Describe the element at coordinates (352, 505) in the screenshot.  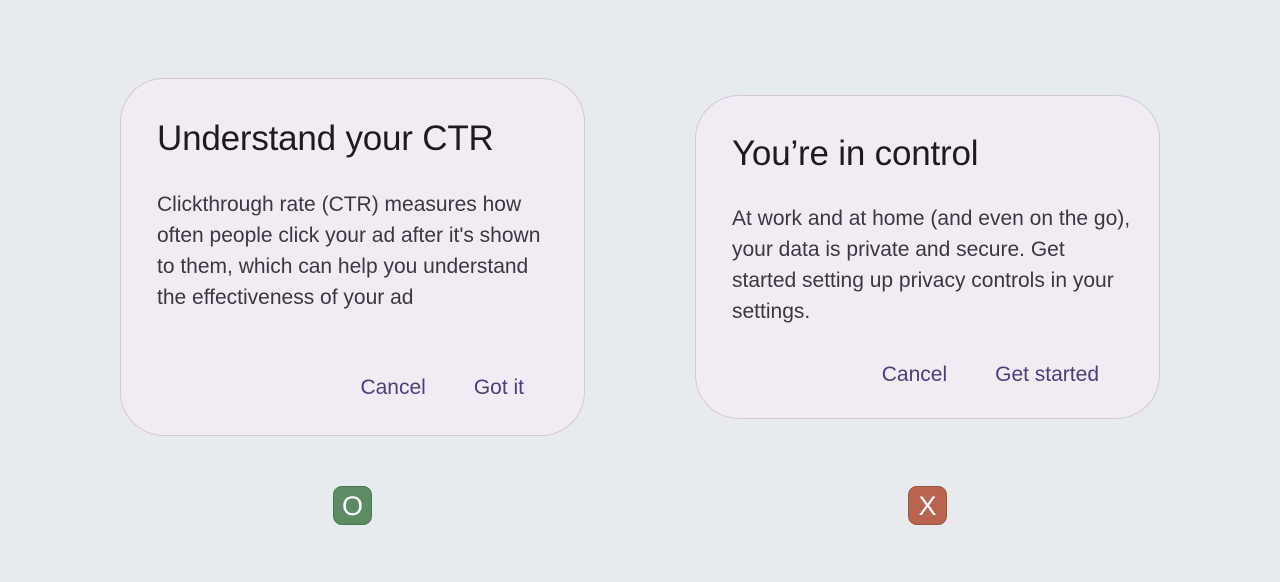
I see `correct-marker-badge: O` at that location.